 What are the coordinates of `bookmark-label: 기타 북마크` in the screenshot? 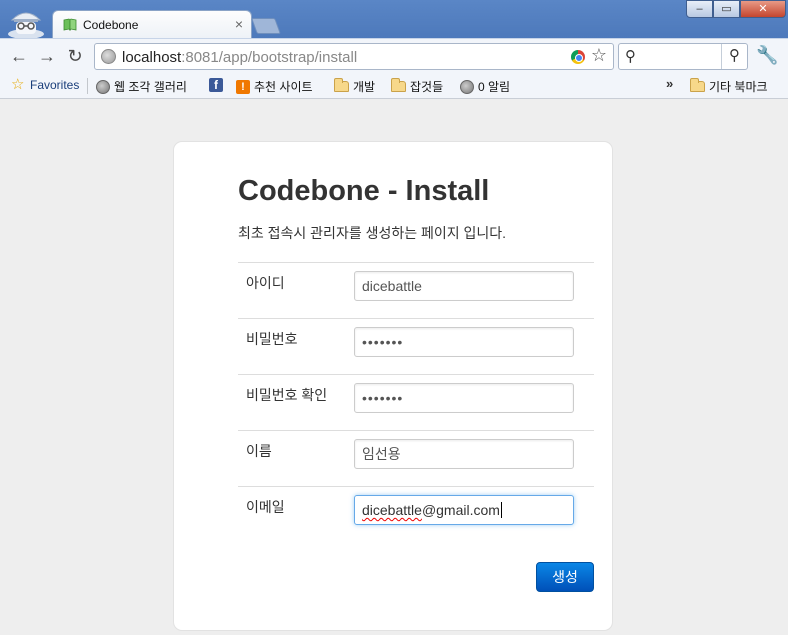 It's located at (738, 87).